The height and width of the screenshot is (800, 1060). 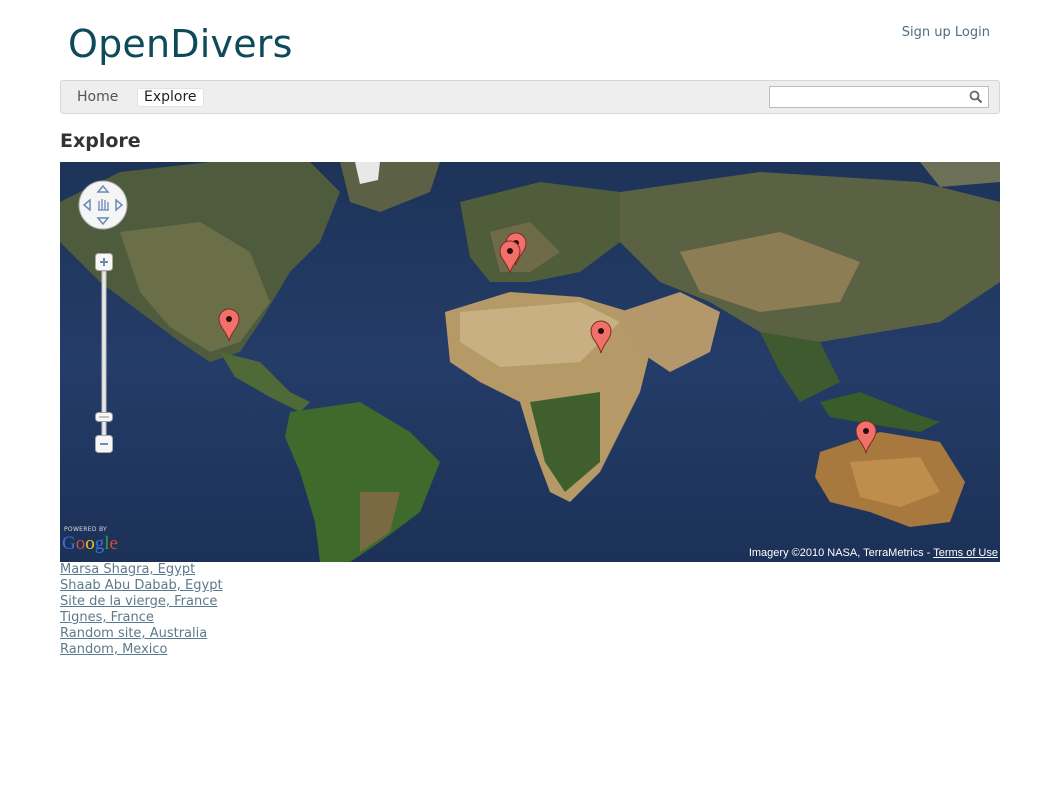 I want to click on attribution-text: Imagery ©2010 NASA, TerraMetrics -, so click(x=841, y=553).